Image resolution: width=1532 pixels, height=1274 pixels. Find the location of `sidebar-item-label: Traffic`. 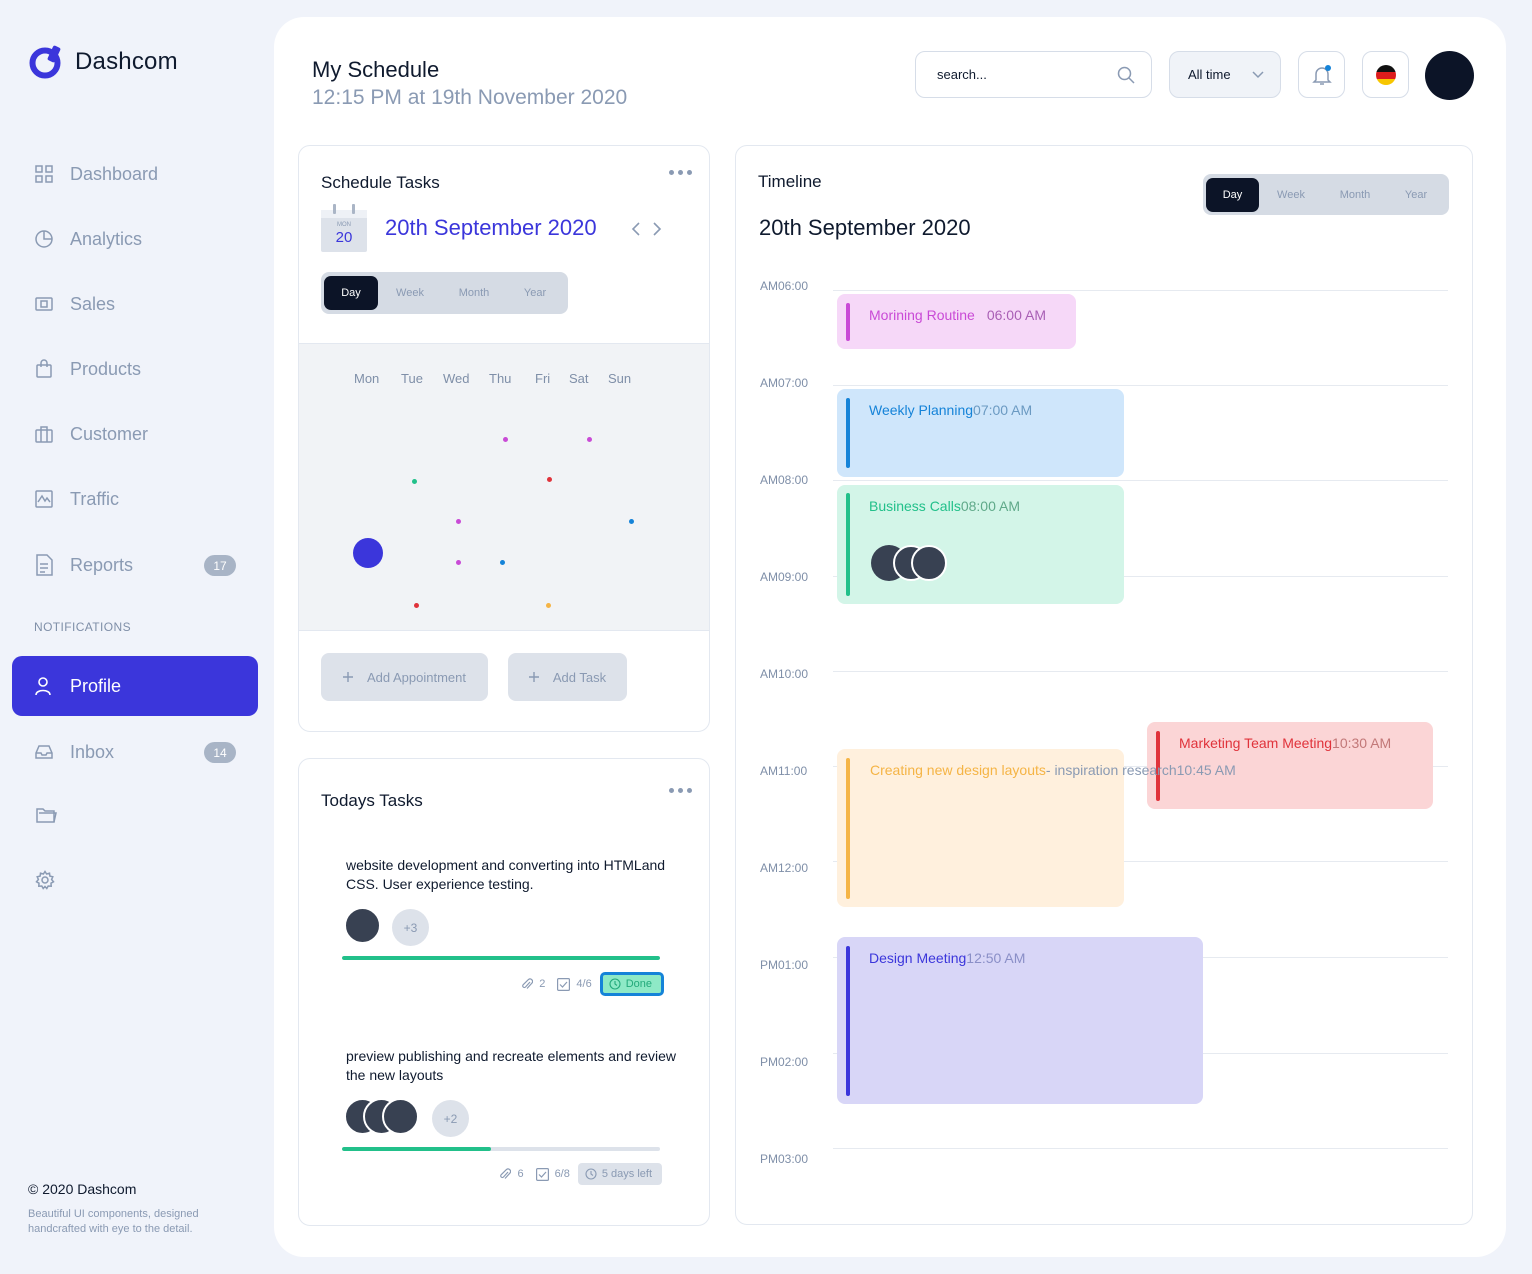

sidebar-item-label: Traffic is located at coordinates (95, 498).